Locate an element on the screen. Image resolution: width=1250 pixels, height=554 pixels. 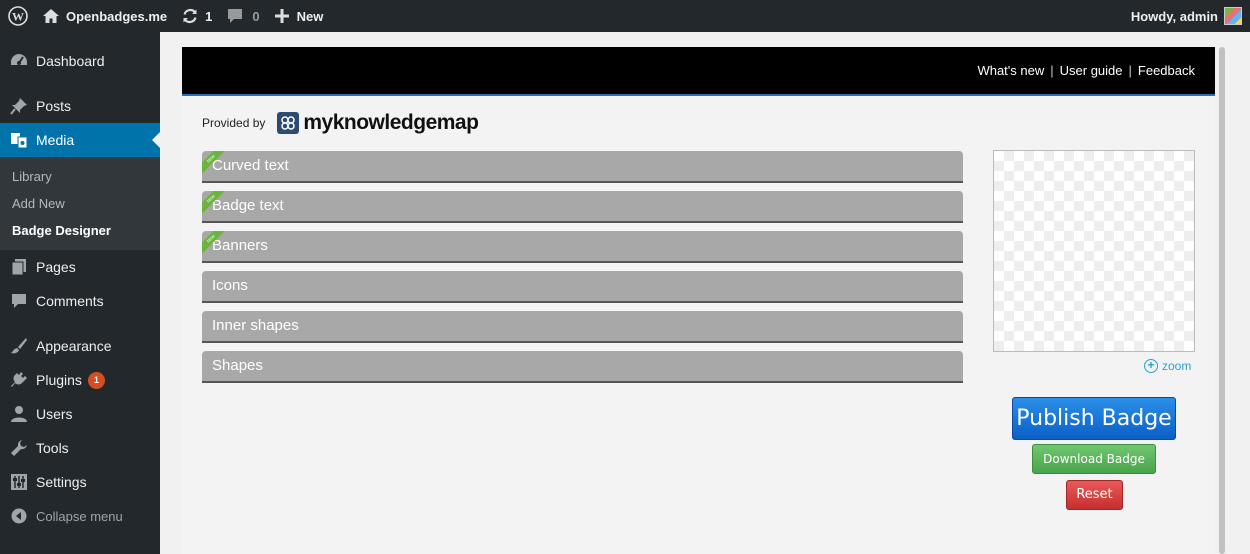
section-curved-text: NEW Curved text is located at coordinates (582, 167).